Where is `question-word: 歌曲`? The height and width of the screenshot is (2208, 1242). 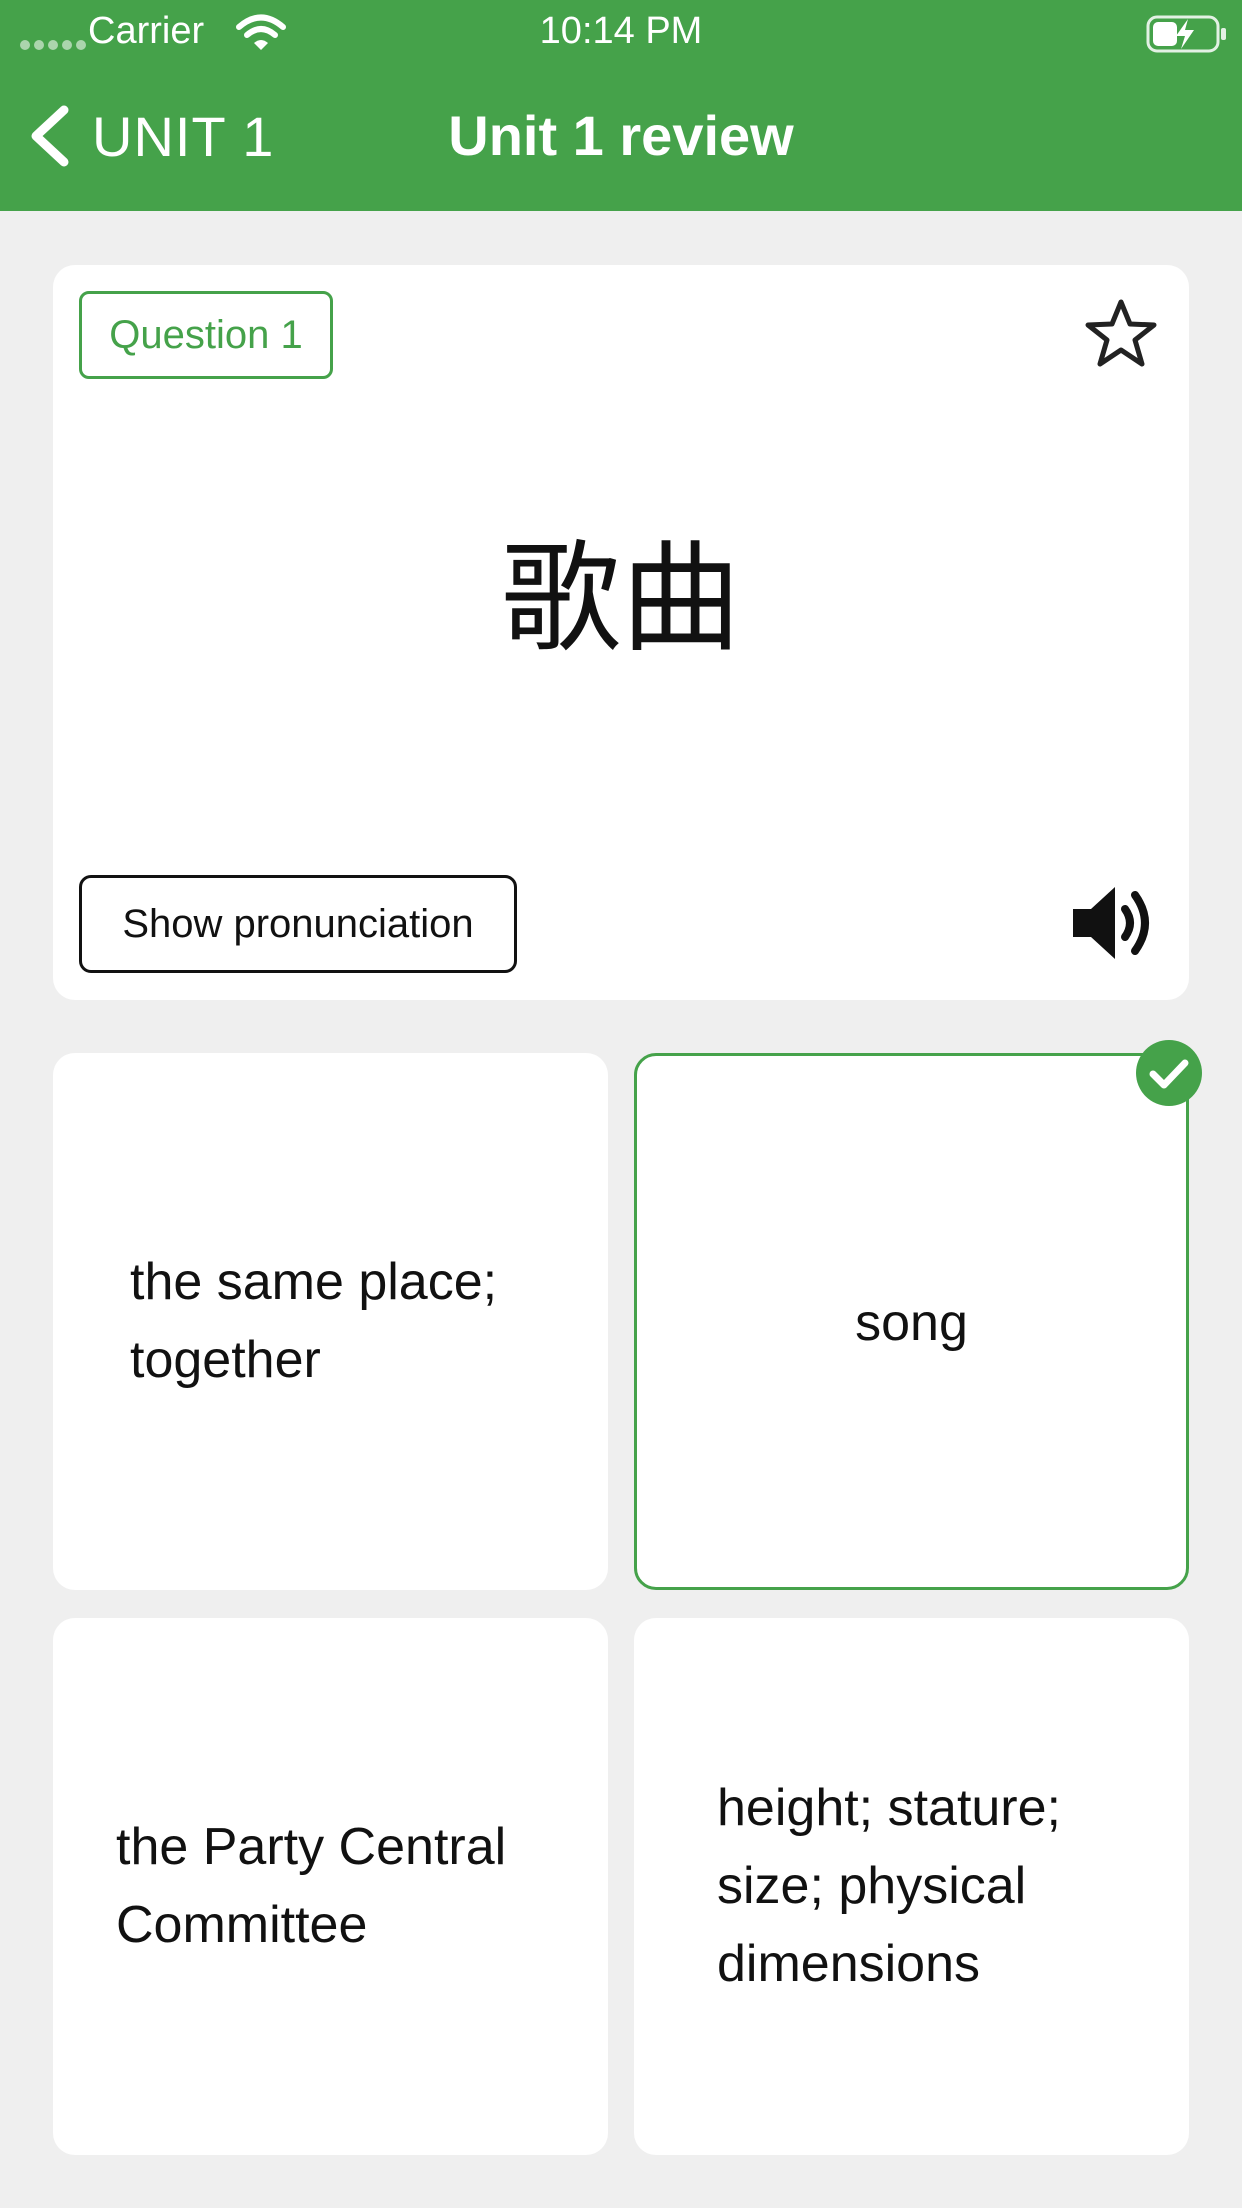 question-word: 歌曲 is located at coordinates (621, 599).